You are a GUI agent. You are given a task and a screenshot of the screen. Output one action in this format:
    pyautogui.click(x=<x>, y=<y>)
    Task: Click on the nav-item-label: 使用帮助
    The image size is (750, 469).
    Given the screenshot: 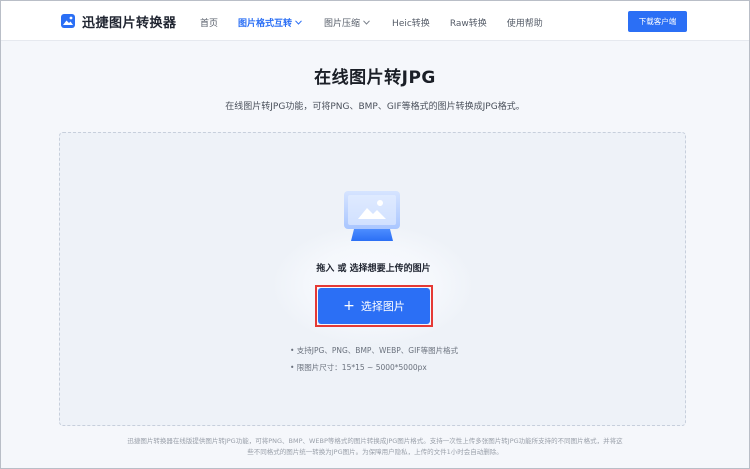 What is the action you would take?
    pyautogui.click(x=524, y=23)
    